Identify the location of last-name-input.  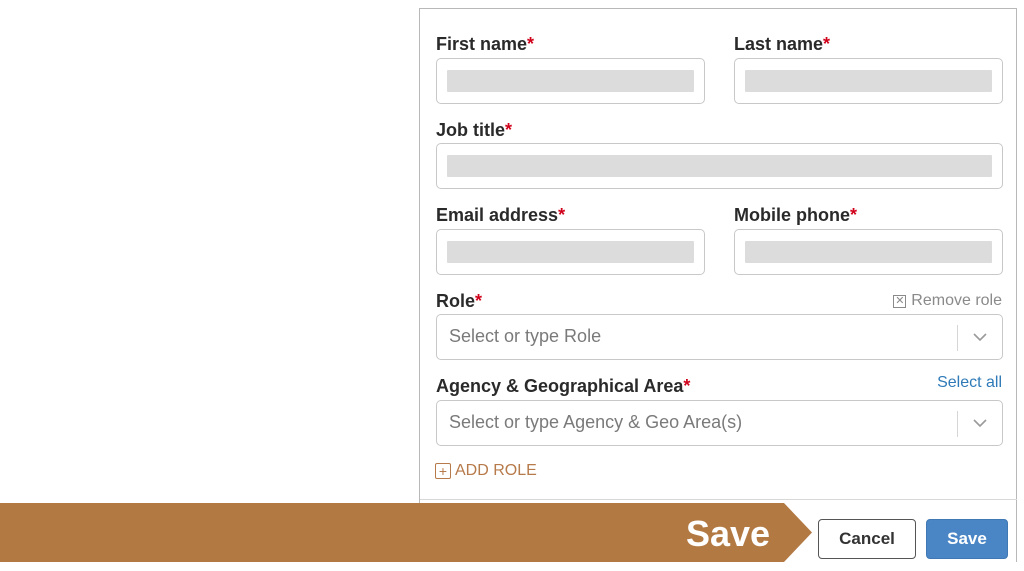
(868, 81).